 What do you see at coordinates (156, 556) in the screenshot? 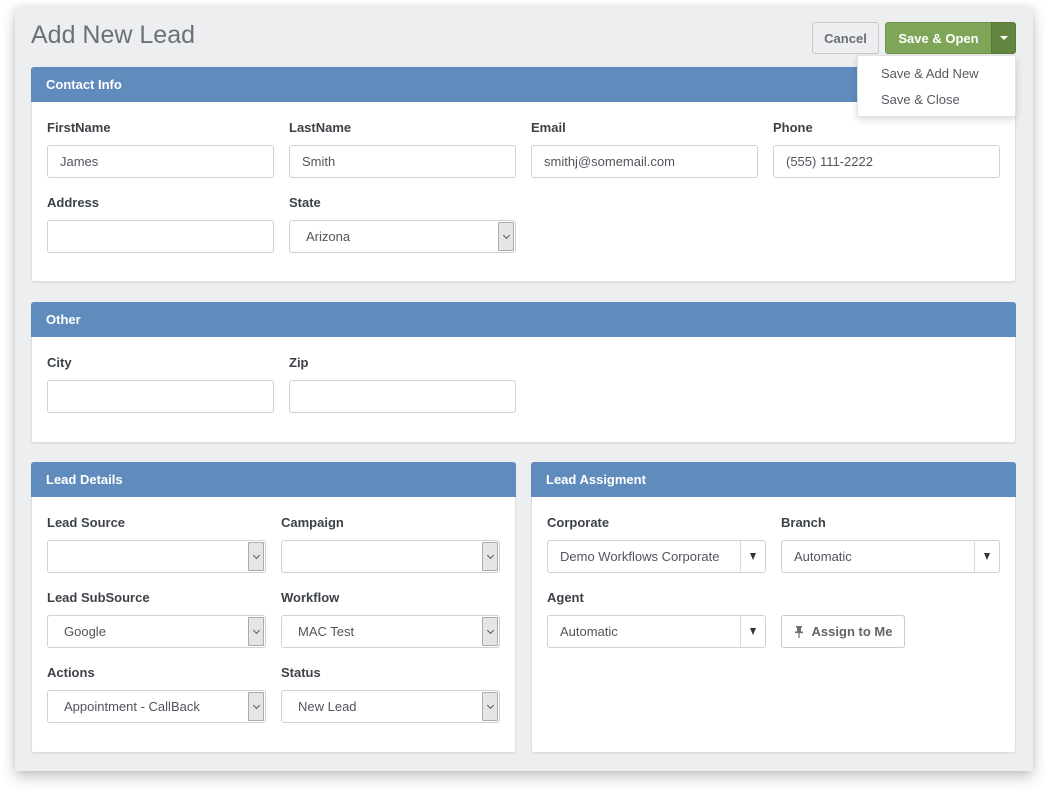
I see `lead-source-select` at bounding box center [156, 556].